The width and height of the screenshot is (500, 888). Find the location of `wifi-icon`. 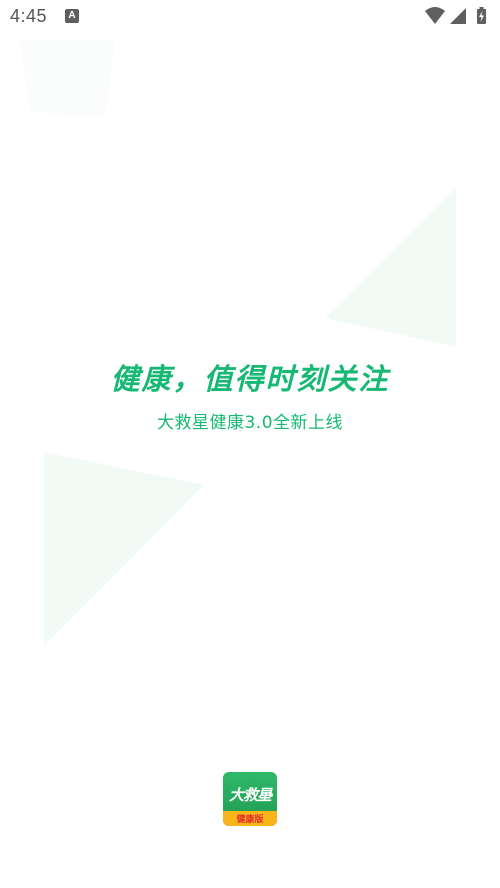

wifi-icon is located at coordinates (435, 15).